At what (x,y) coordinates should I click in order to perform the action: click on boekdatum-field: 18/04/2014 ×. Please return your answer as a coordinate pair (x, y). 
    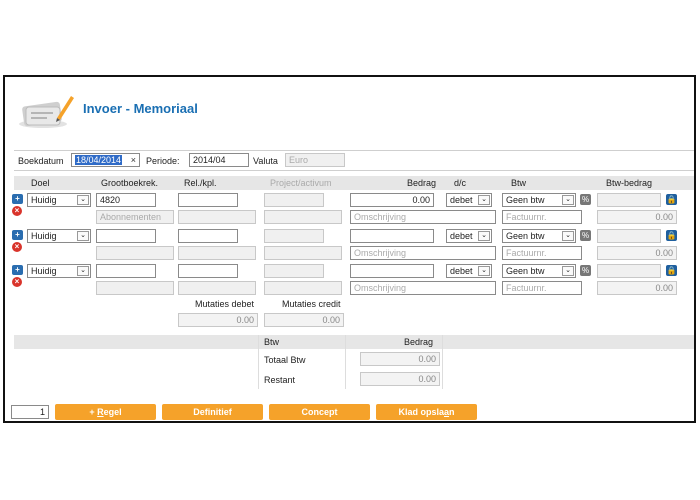
    Looking at the image, I should click on (105, 160).